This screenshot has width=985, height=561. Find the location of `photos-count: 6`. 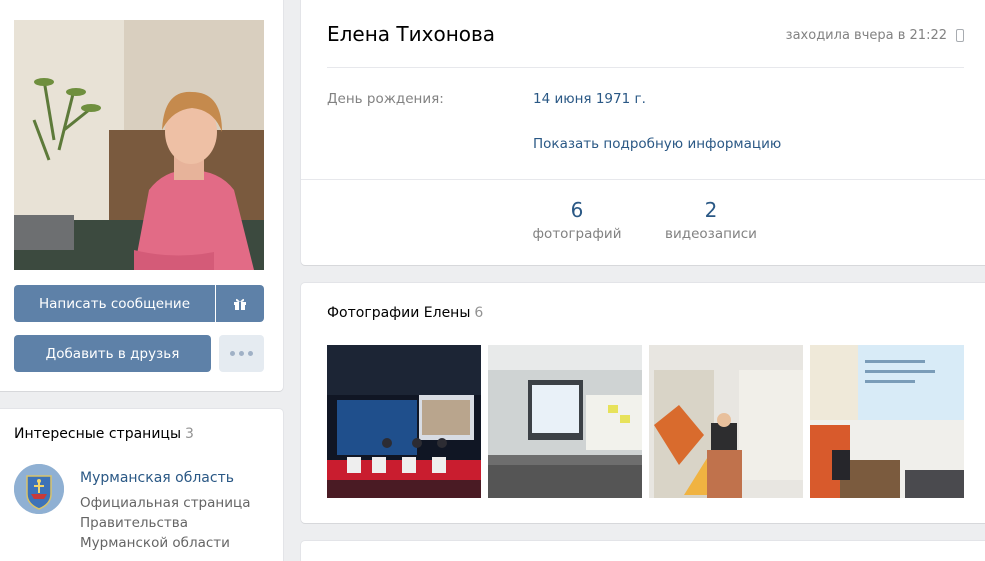

photos-count: 6 is located at coordinates (577, 210).